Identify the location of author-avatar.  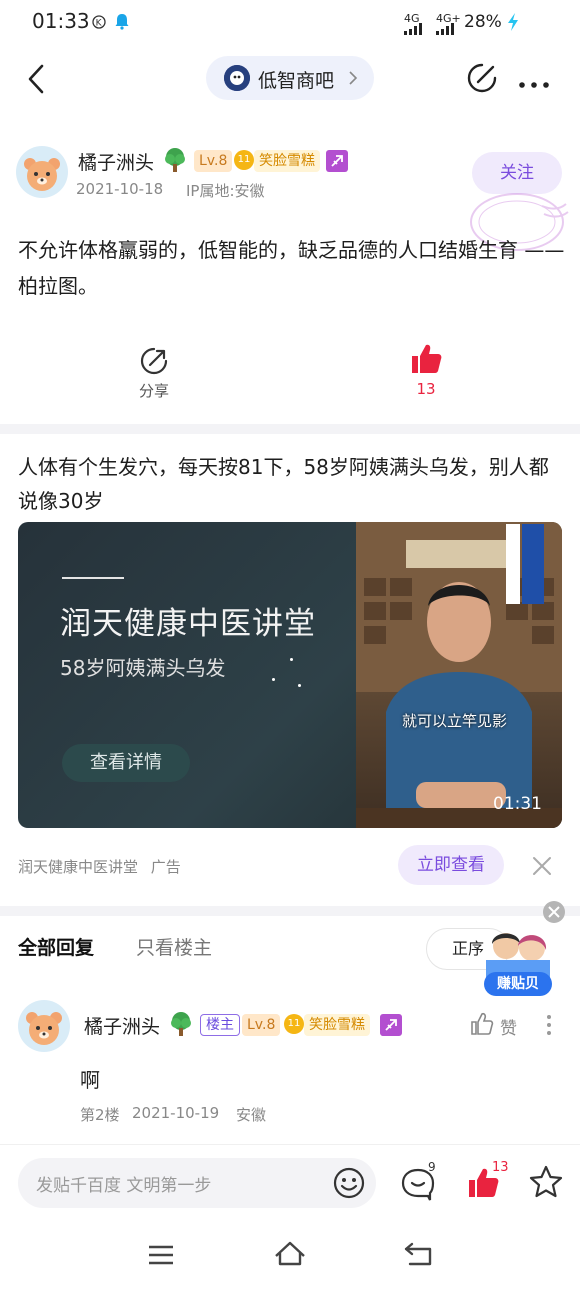
(42, 172).